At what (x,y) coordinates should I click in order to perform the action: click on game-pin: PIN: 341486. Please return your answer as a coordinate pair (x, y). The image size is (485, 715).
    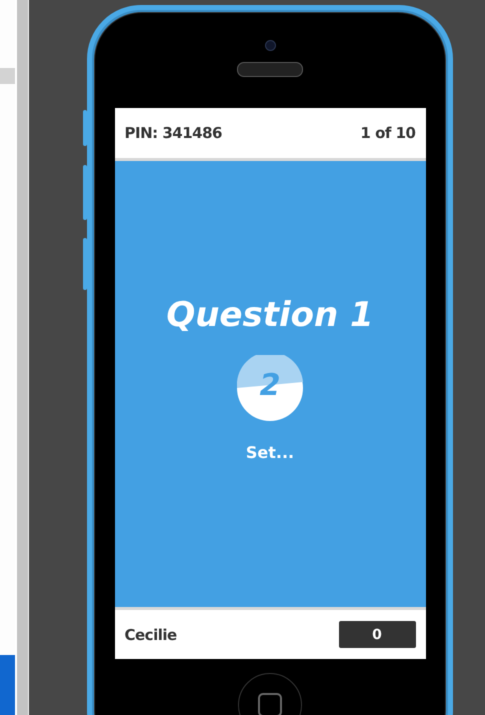
    Looking at the image, I should click on (173, 133).